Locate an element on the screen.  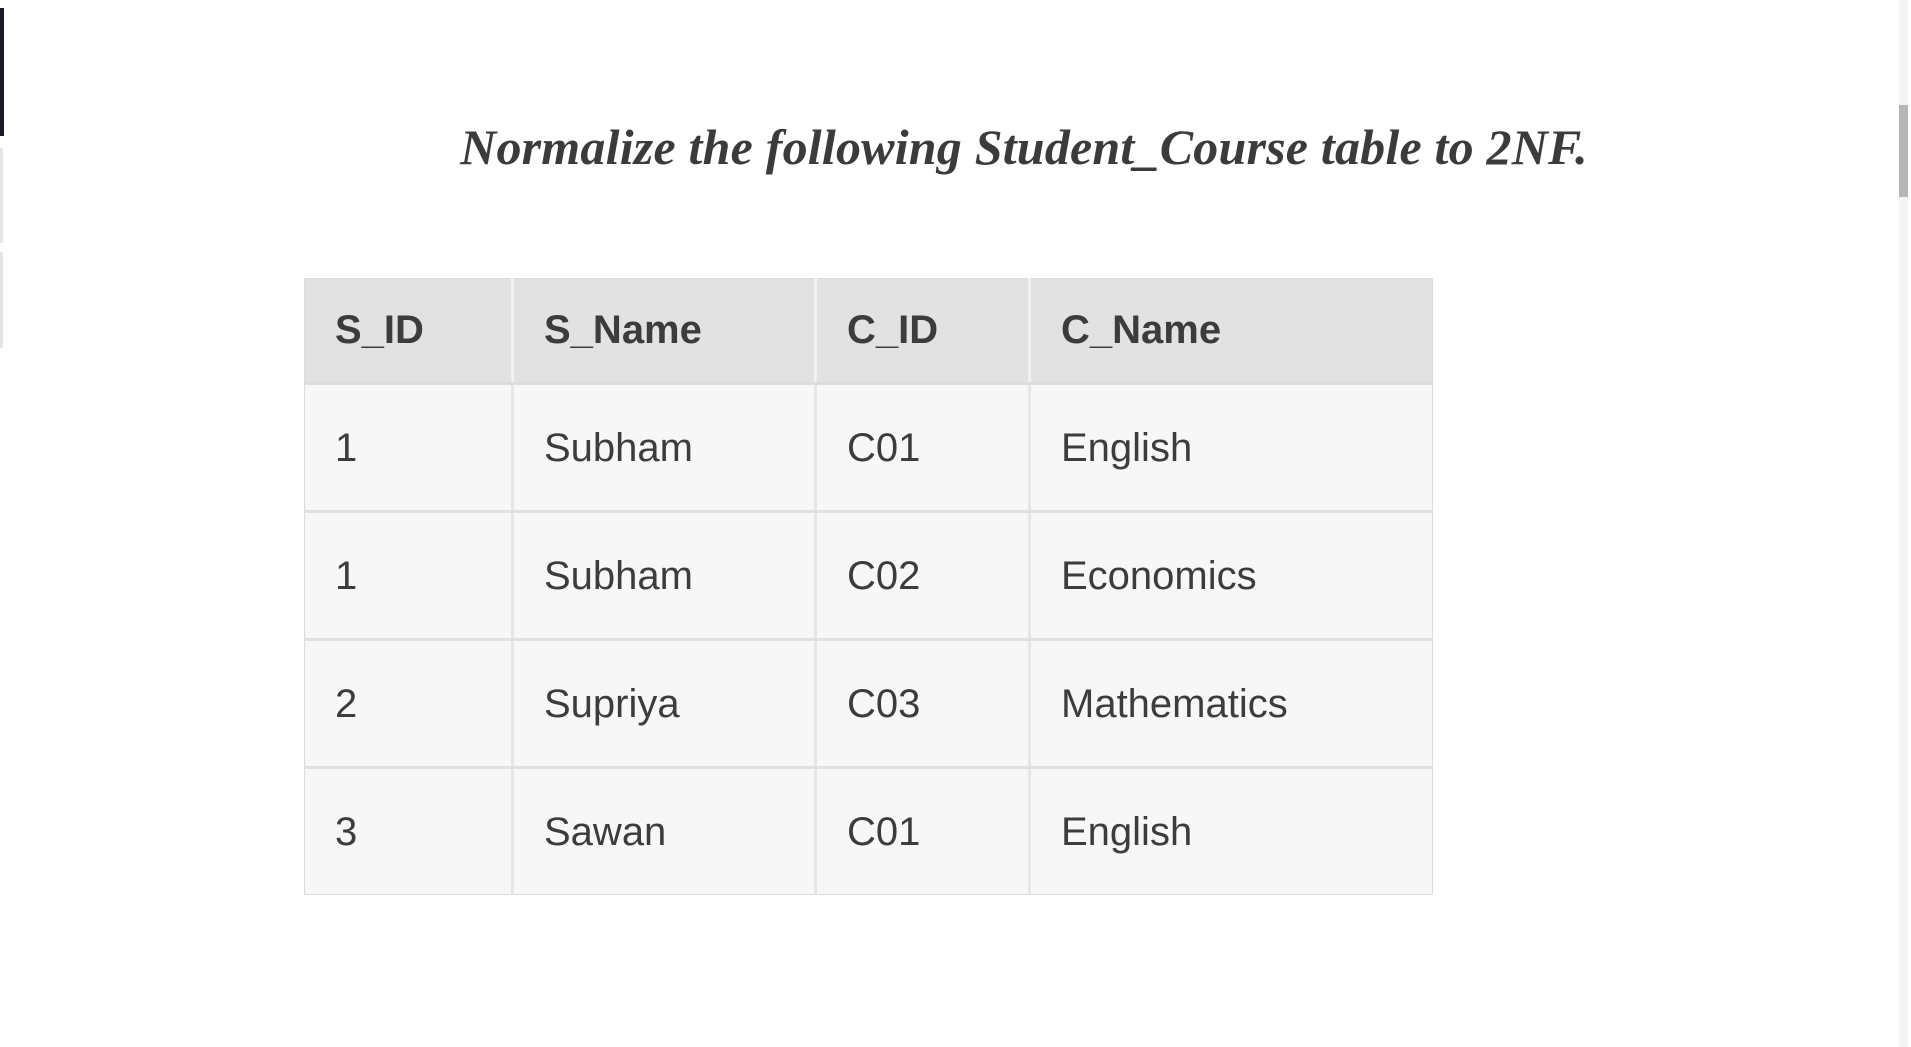
column-header-c-id: C_ID is located at coordinates (923, 331).